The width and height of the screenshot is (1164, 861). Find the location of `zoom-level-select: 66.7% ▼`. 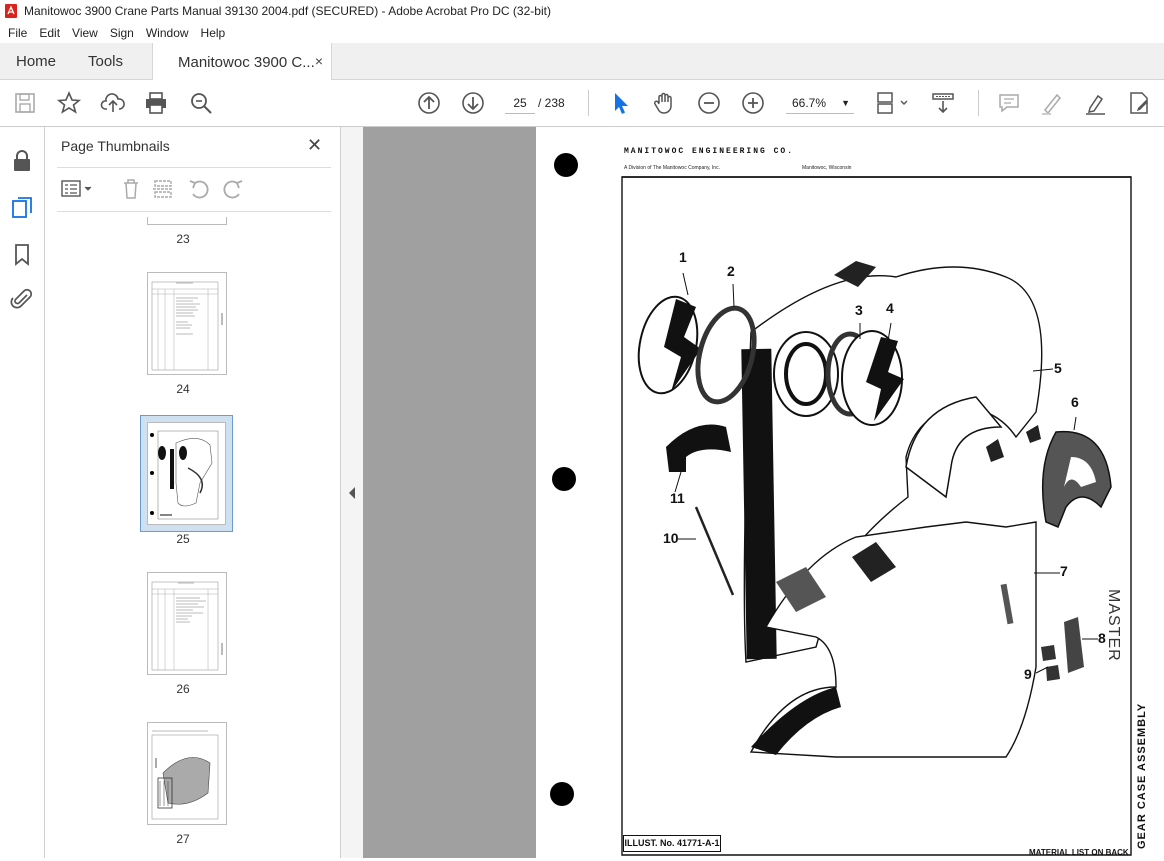

zoom-level-select: 66.7% ▼ is located at coordinates (820, 103).